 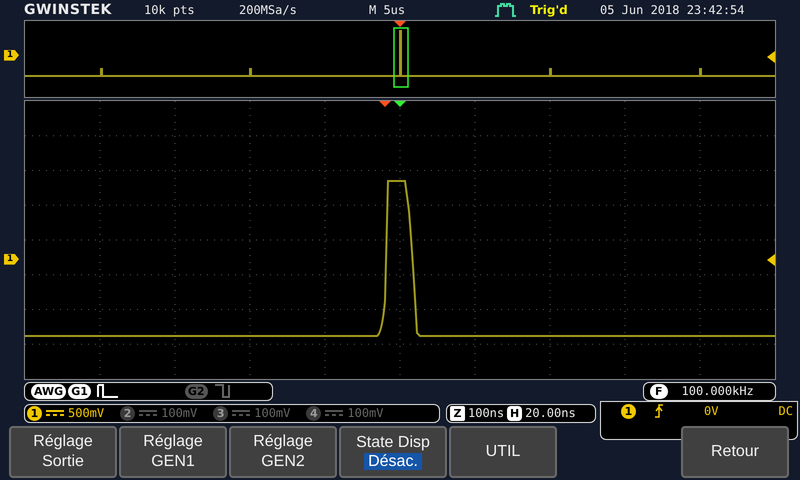 I want to click on channel-badge: 1, so click(x=34, y=413).